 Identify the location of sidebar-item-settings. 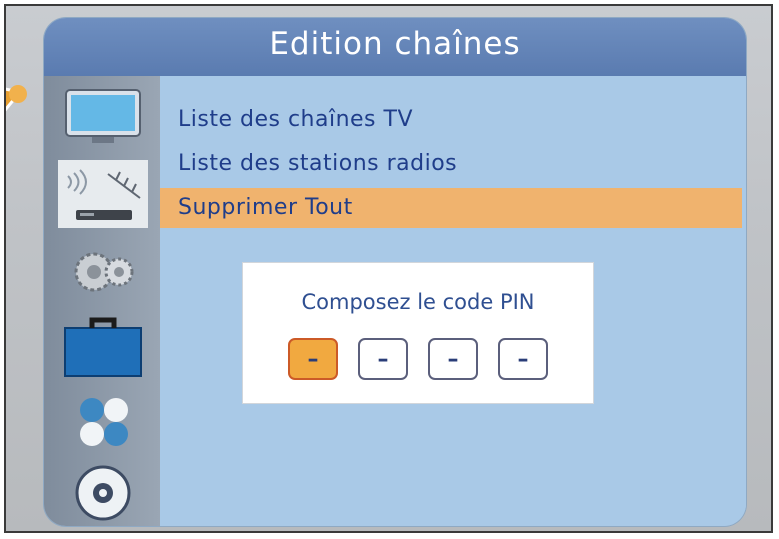
(103, 273).